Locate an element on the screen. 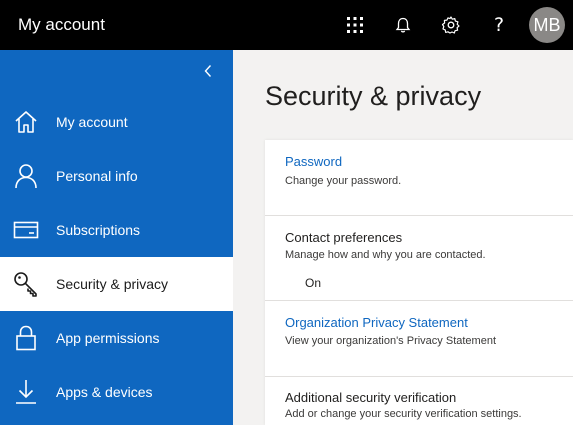 This screenshot has height=425, width=573. privacy-statement-link: Organization Privacy Statement is located at coordinates (376, 323).